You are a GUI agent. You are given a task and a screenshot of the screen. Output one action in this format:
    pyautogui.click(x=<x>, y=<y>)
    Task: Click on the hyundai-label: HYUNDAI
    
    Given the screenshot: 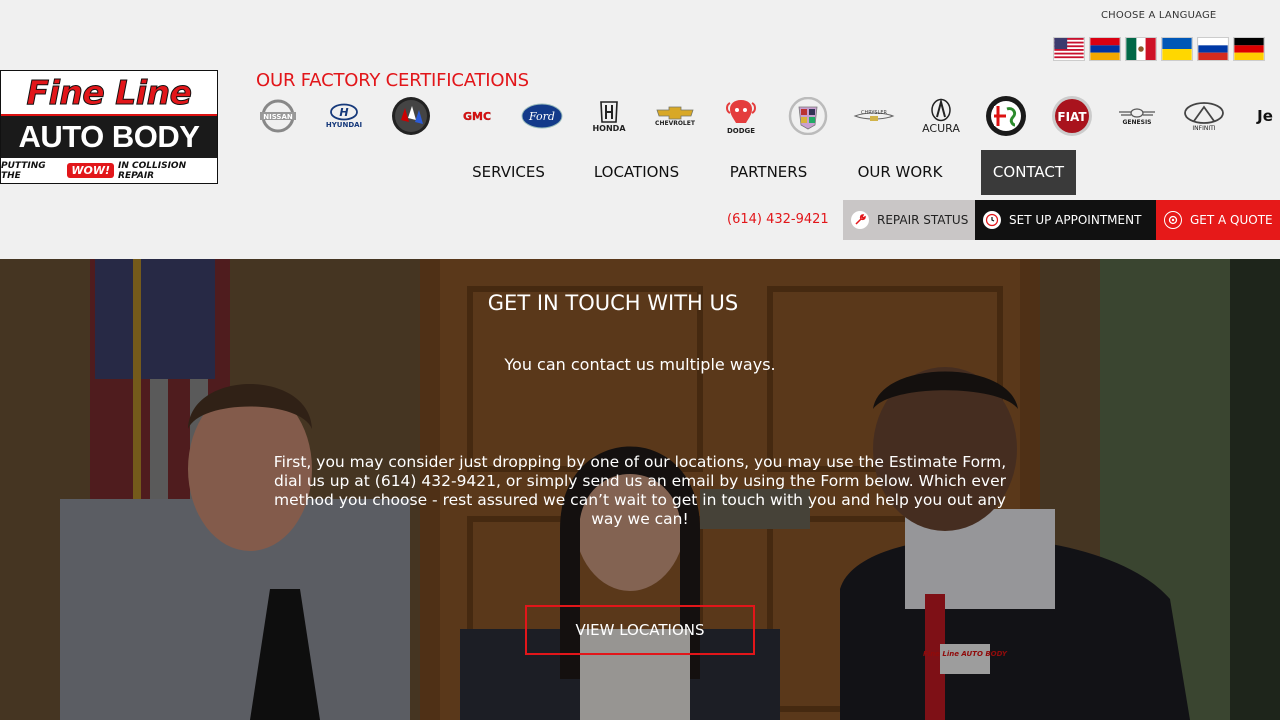 What is the action you would take?
    pyautogui.click(x=344, y=125)
    